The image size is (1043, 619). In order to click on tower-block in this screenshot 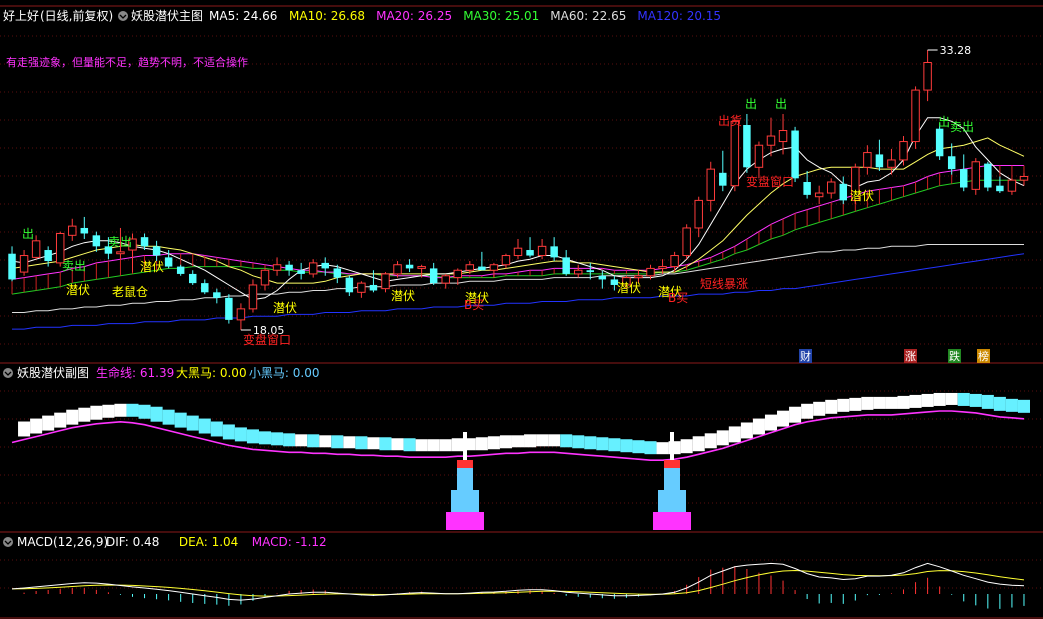, I will do `click(465, 501)`.